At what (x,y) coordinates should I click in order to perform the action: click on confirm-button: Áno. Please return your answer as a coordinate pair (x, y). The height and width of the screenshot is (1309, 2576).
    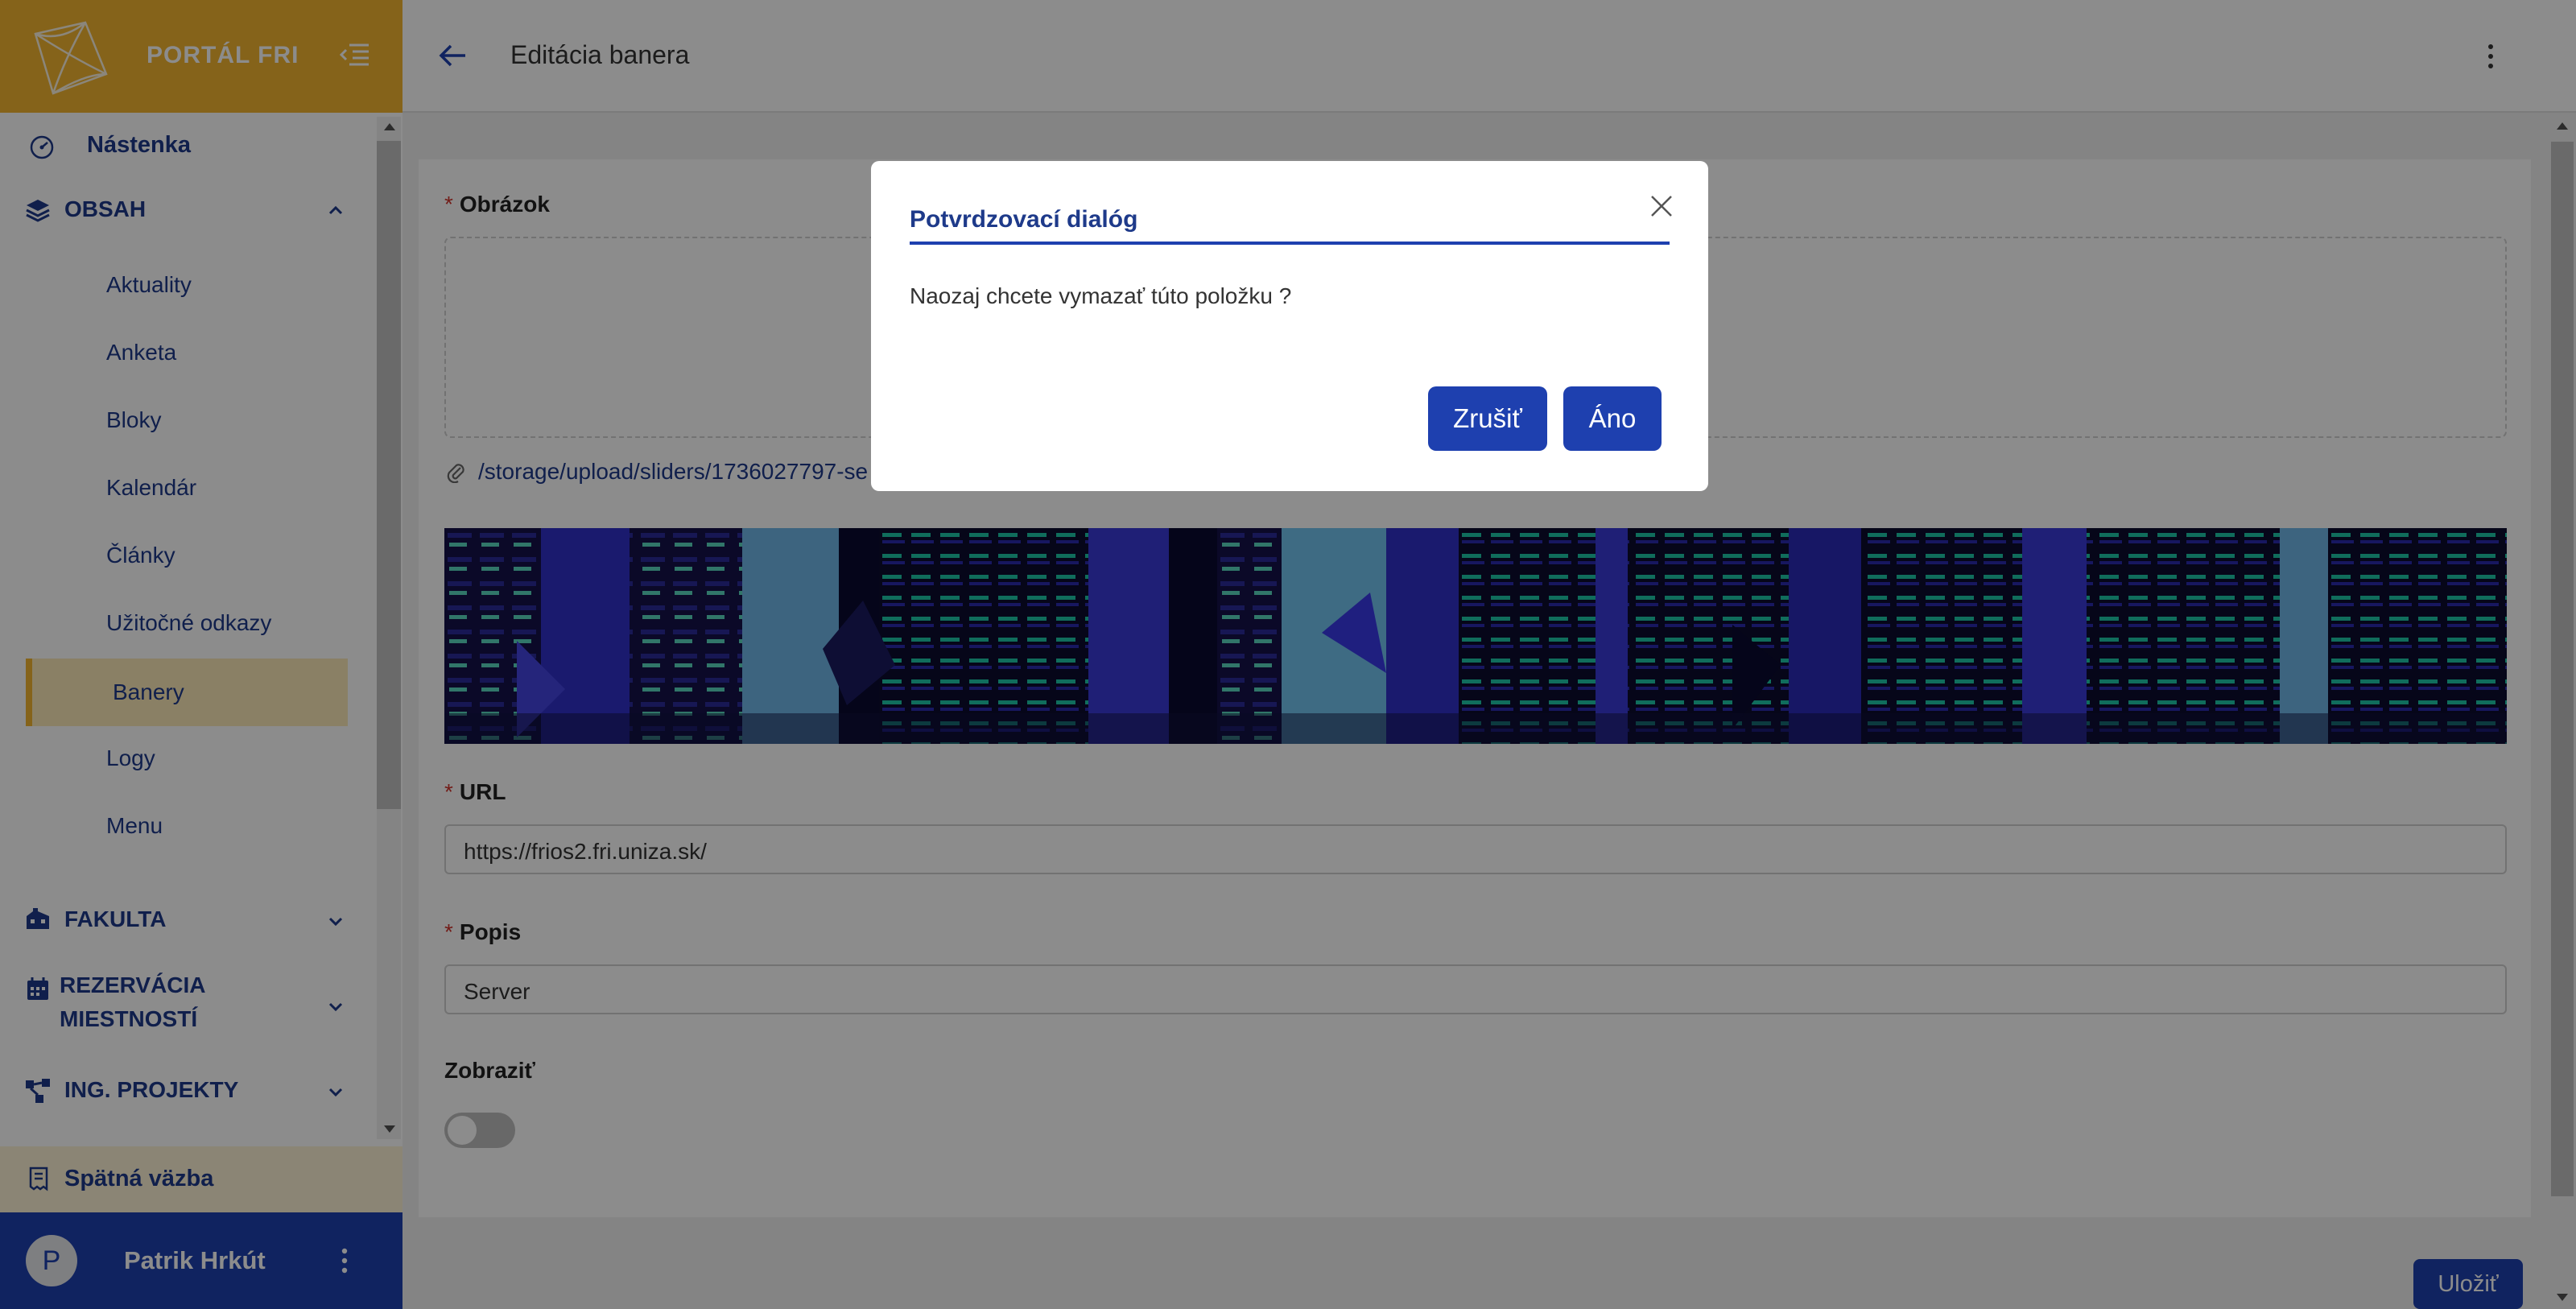
    Looking at the image, I should click on (1612, 419).